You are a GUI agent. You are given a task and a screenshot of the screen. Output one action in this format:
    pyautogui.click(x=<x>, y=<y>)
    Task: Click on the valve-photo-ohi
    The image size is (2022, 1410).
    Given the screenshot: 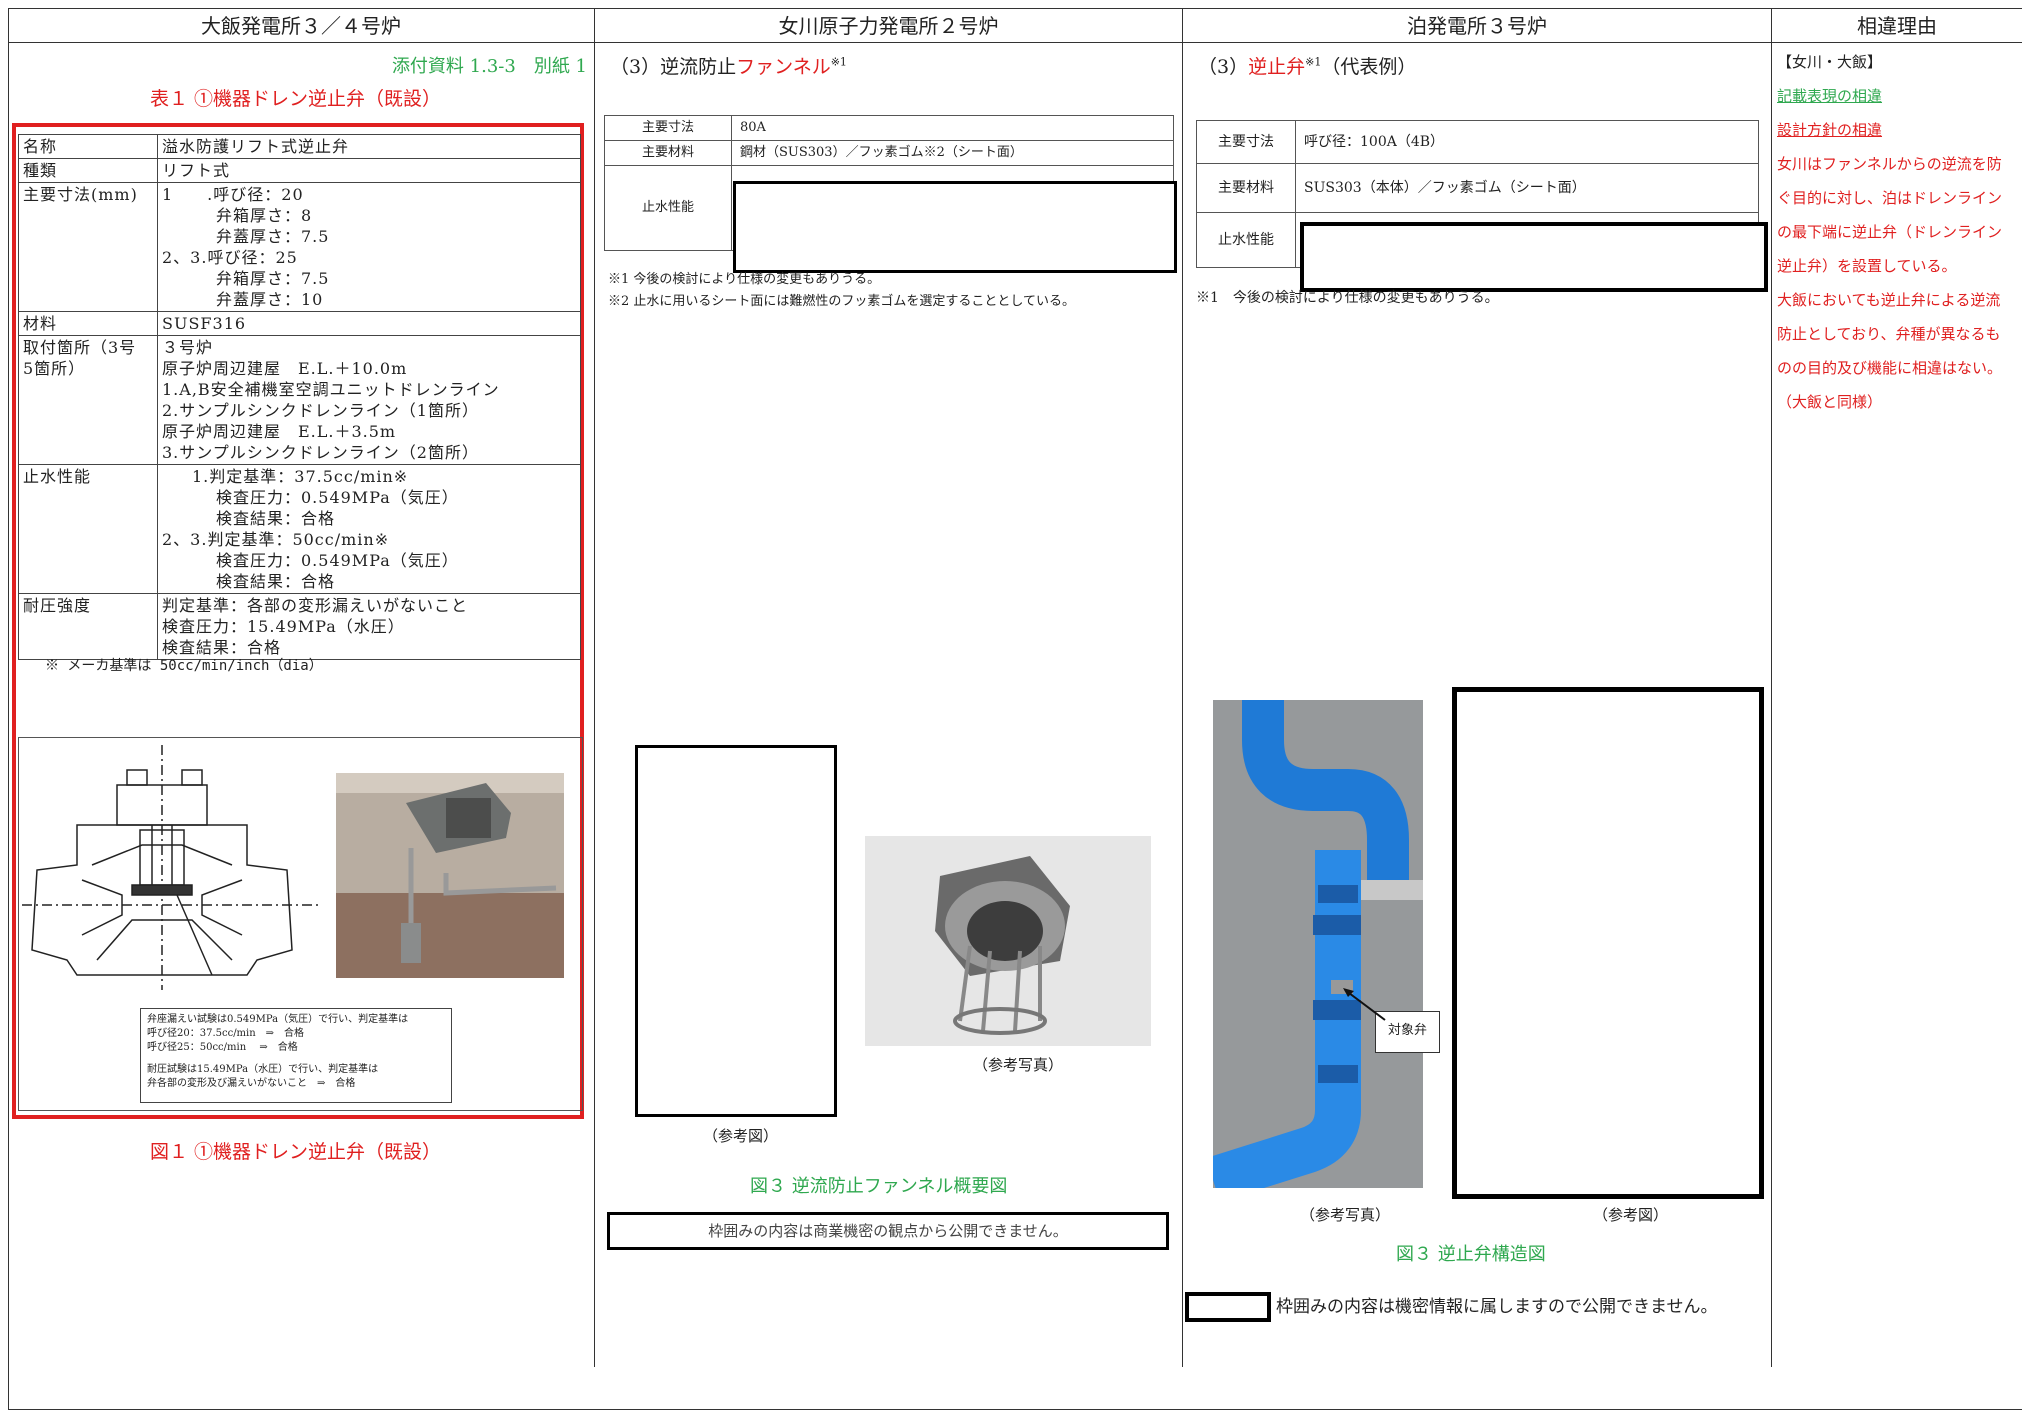 What is the action you would take?
    pyautogui.click(x=450, y=875)
    